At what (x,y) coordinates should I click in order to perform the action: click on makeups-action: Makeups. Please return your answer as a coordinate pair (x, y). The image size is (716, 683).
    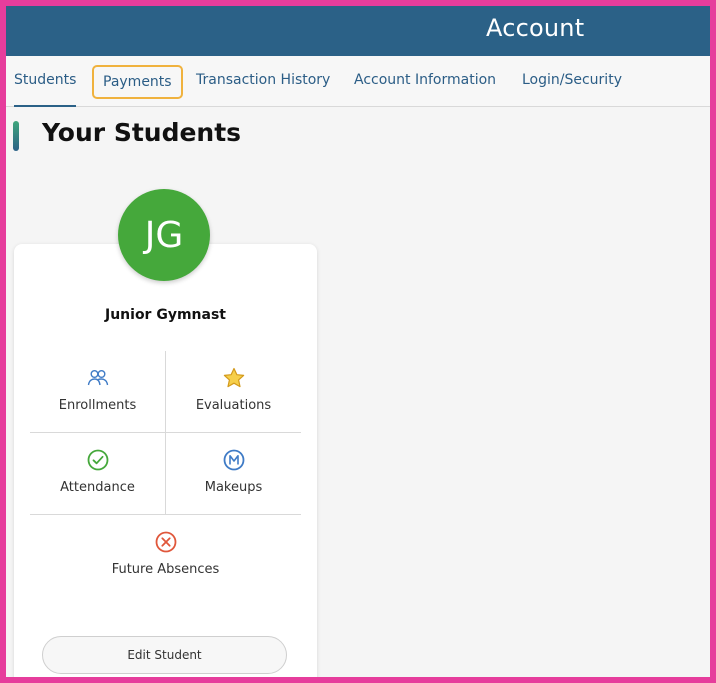
    Looking at the image, I should click on (233, 471).